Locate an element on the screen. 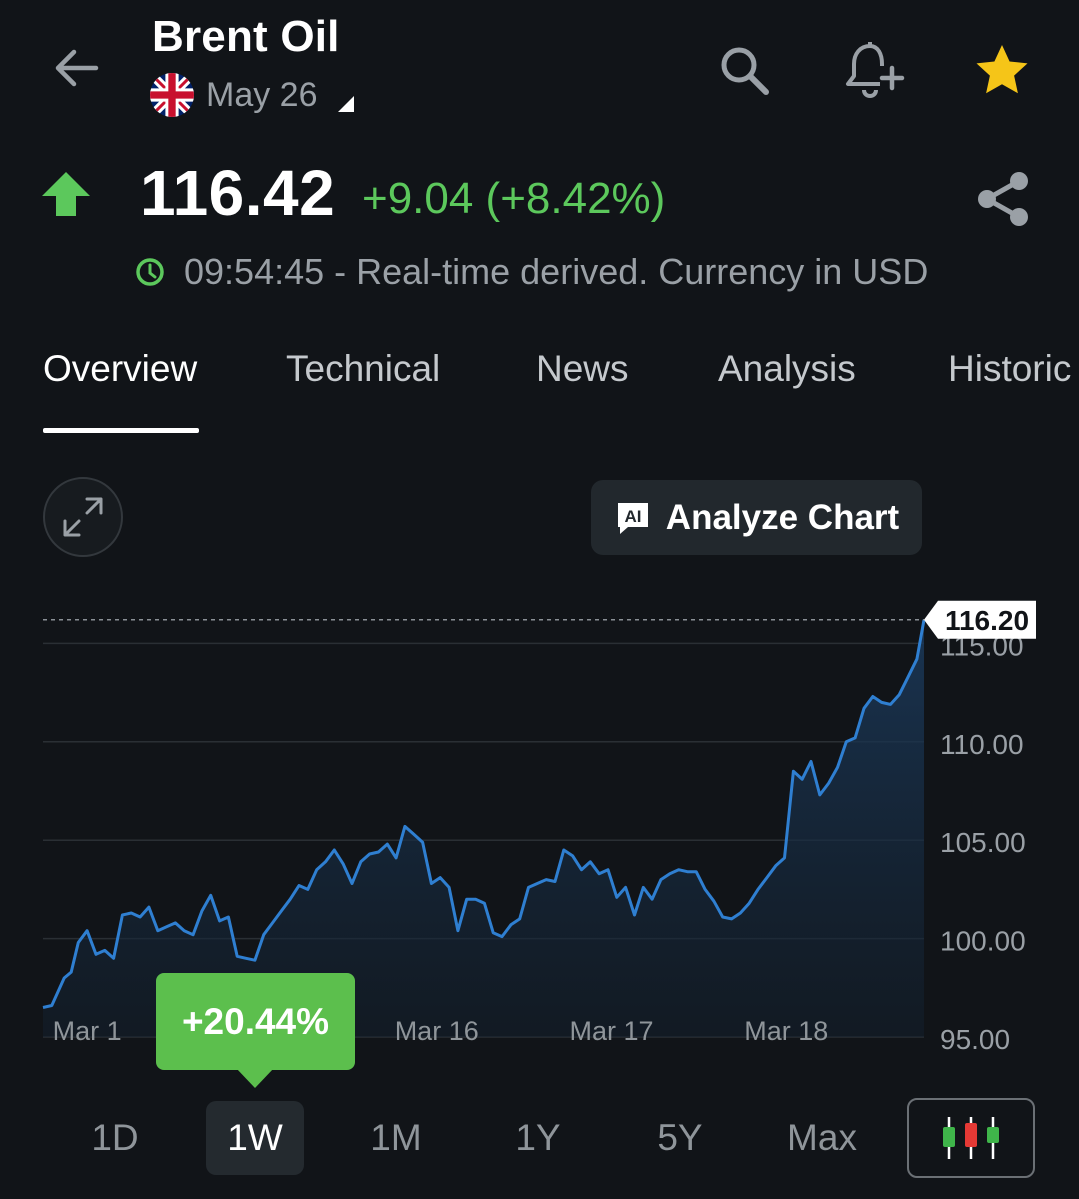 The width and height of the screenshot is (1079, 1199). add-alert-button is located at coordinates (873, 70).